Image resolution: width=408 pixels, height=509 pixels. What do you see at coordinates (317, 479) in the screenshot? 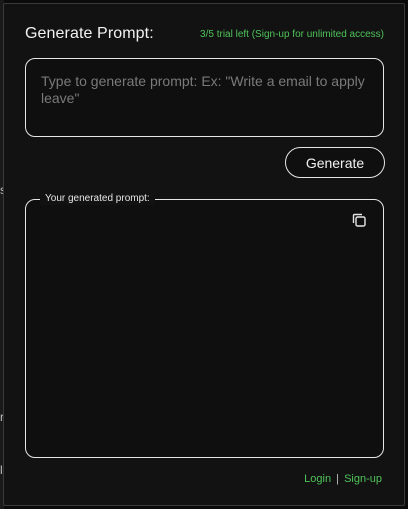
I see `login-link: Login` at bounding box center [317, 479].